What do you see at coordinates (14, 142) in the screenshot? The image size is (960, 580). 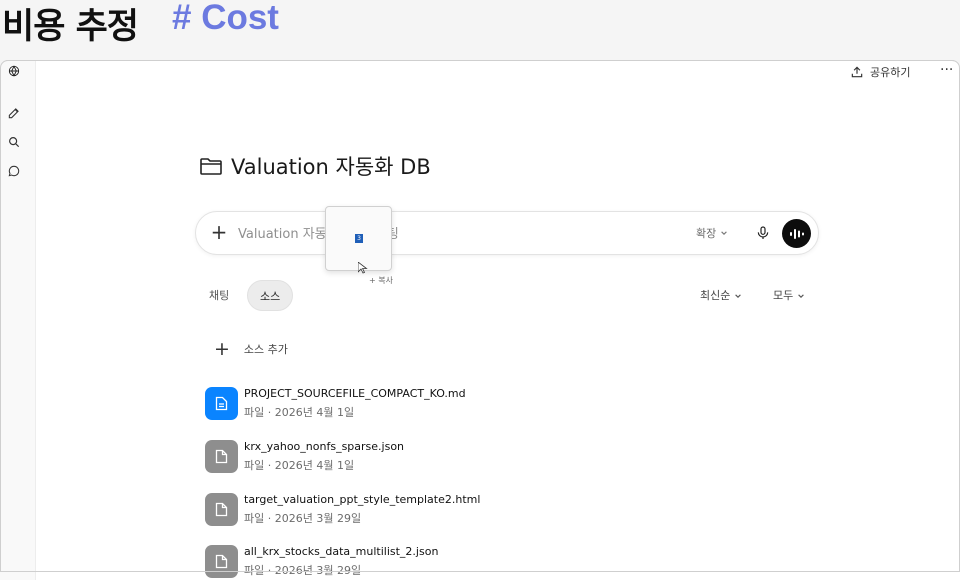 I see `search-icon` at bounding box center [14, 142].